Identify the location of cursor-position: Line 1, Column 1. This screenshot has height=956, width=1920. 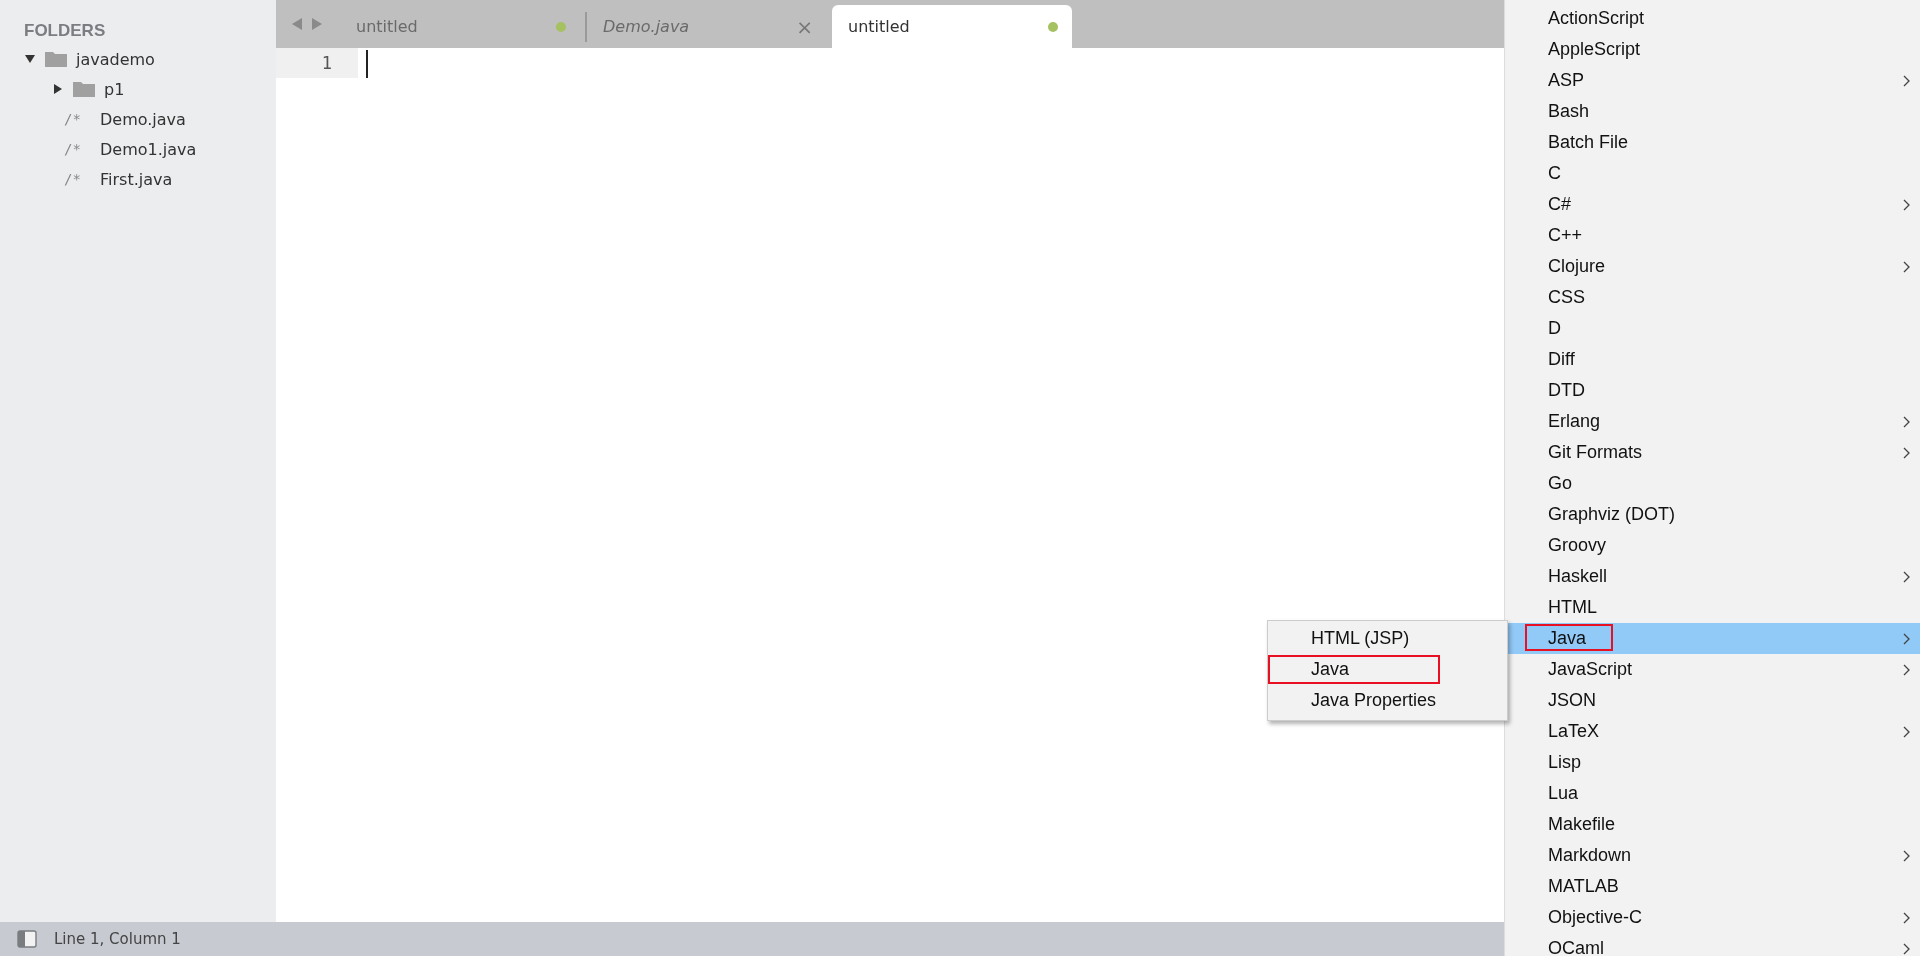
(117, 939).